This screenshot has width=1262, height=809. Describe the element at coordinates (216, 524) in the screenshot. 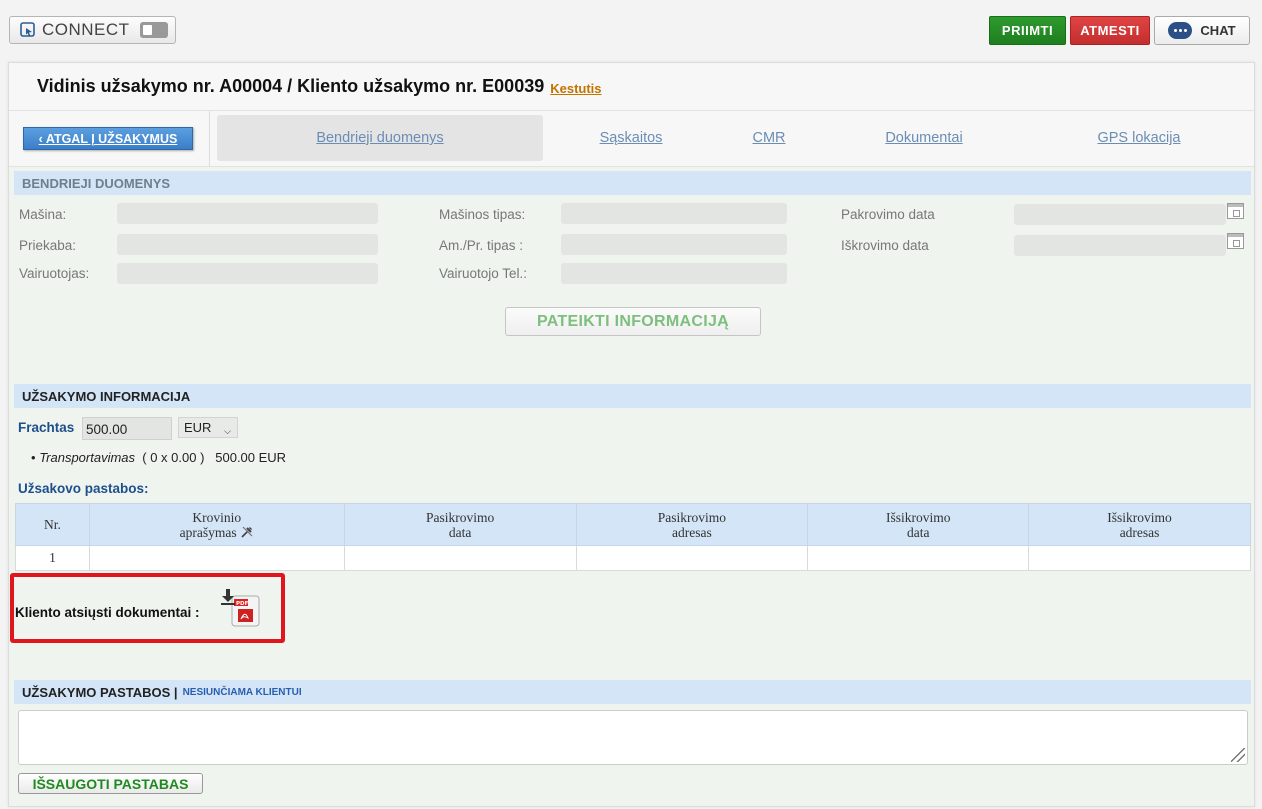

I see `col-header-cargo-description: Krovinio aprašymas` at that location.